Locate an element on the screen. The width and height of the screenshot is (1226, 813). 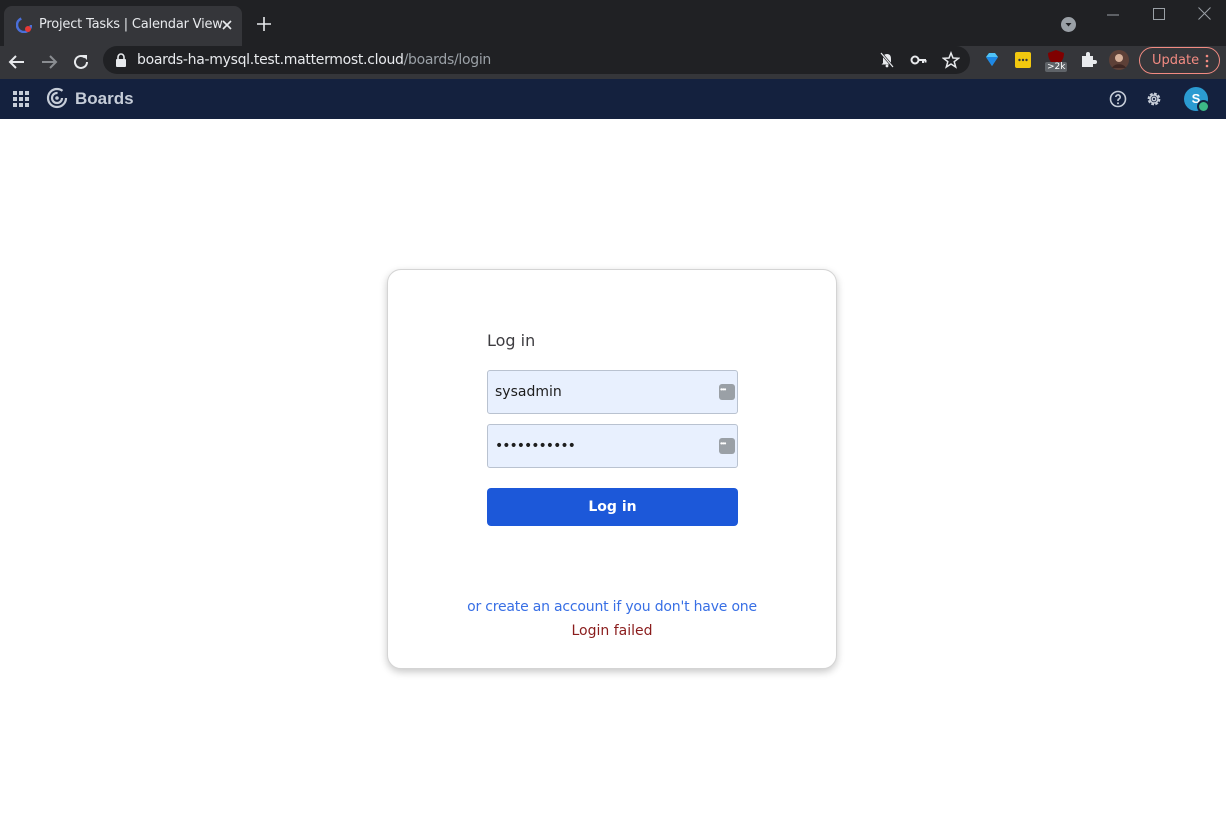
diamond-extension-icon is located at coordinates (992, 60).